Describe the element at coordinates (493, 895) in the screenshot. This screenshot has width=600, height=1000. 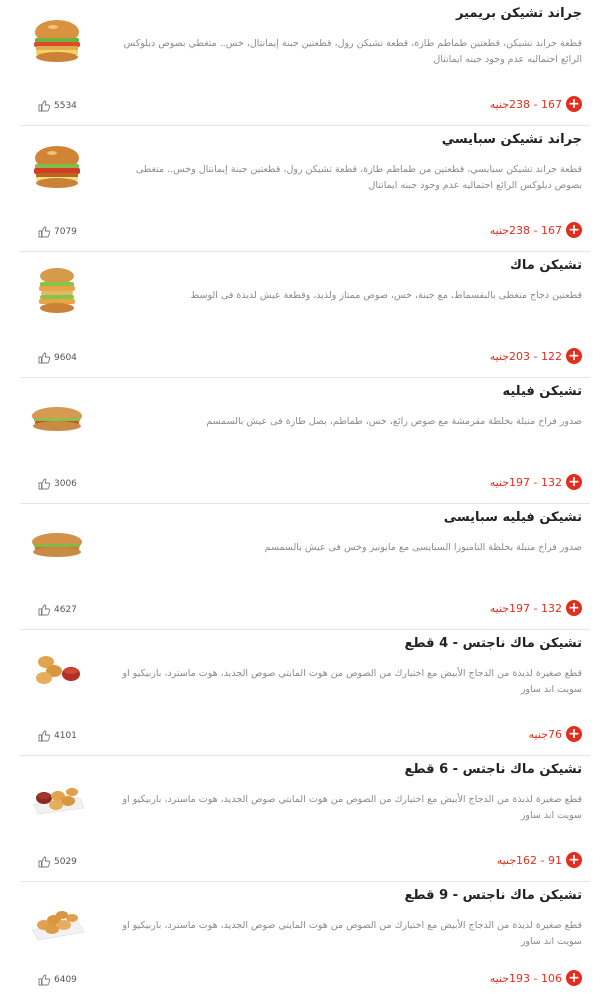
I see `item-title: تشيكن ماك ناجتس - 9 قطع` at that location.